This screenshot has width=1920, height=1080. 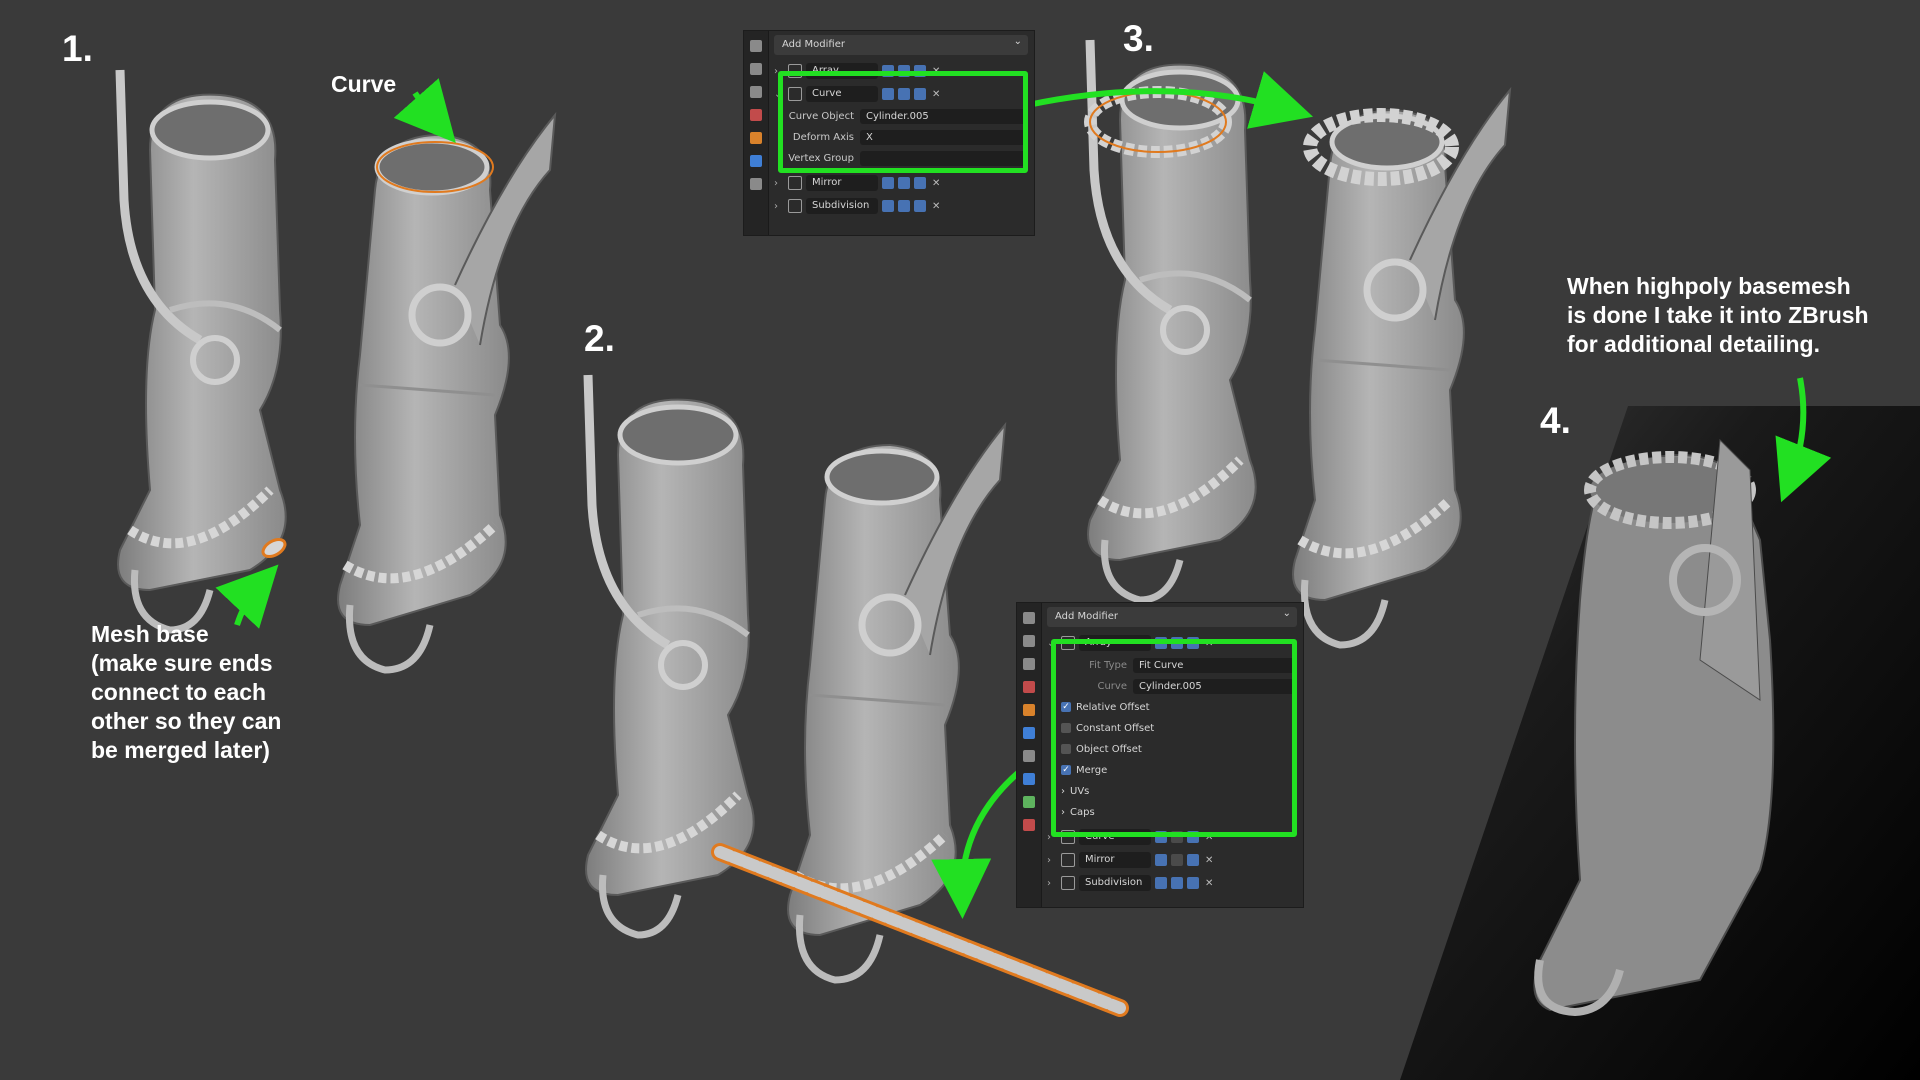 I want to click on material-icon, so click(x=1029, y=825).